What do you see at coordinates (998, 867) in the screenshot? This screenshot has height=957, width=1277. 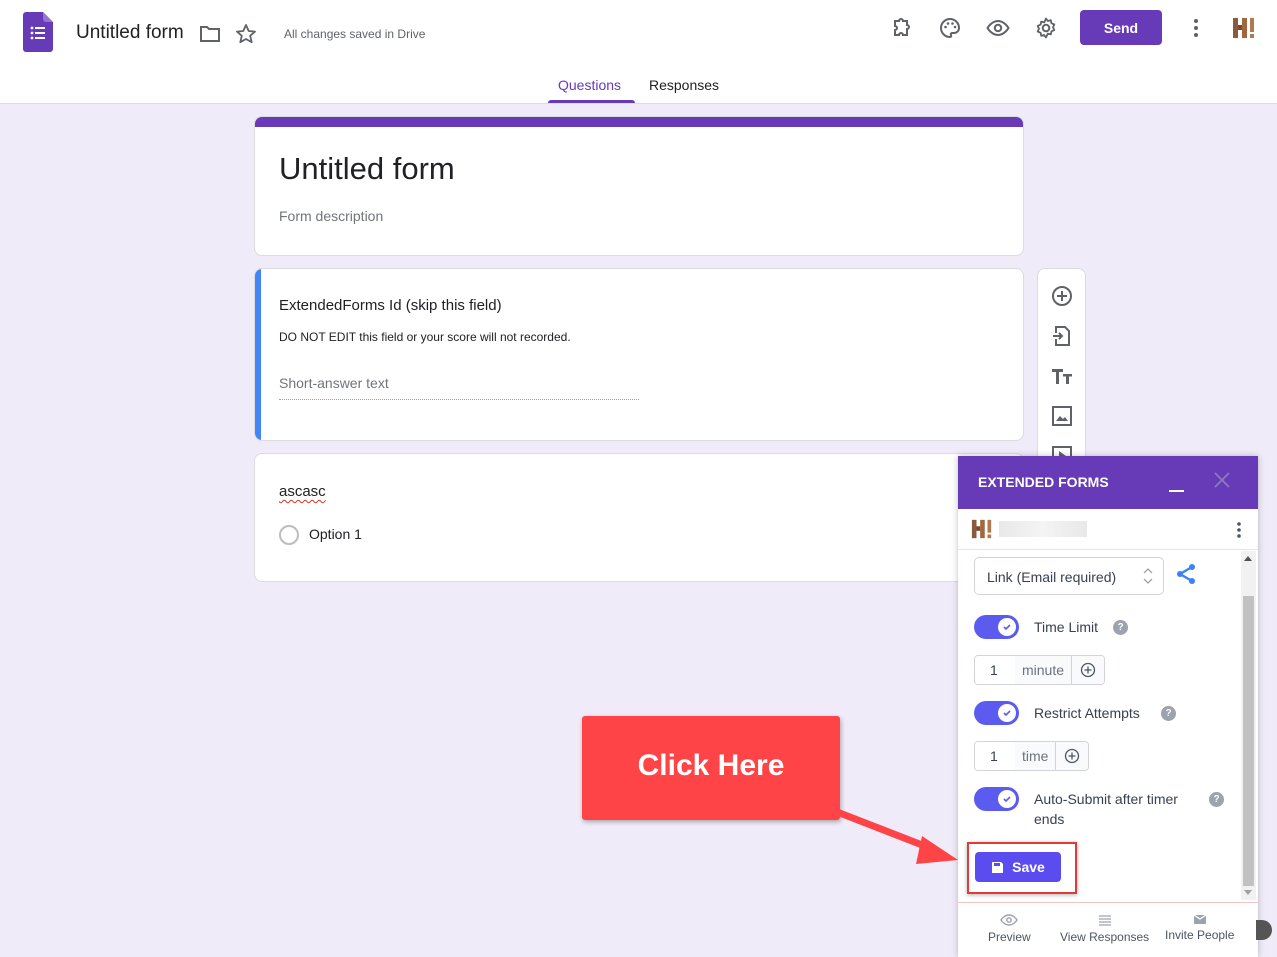 I see `floppy-disk-icon` at bounding box center [998, 867].